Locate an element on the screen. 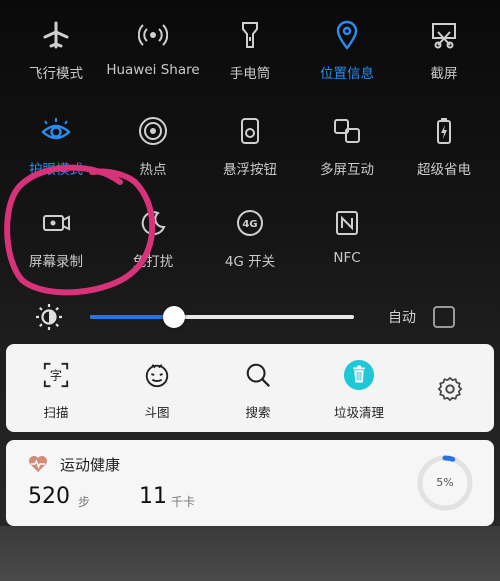 The height and width of the screenshot is (581, 500). brightness-slider-thumb is located at coordinates (174, 317).